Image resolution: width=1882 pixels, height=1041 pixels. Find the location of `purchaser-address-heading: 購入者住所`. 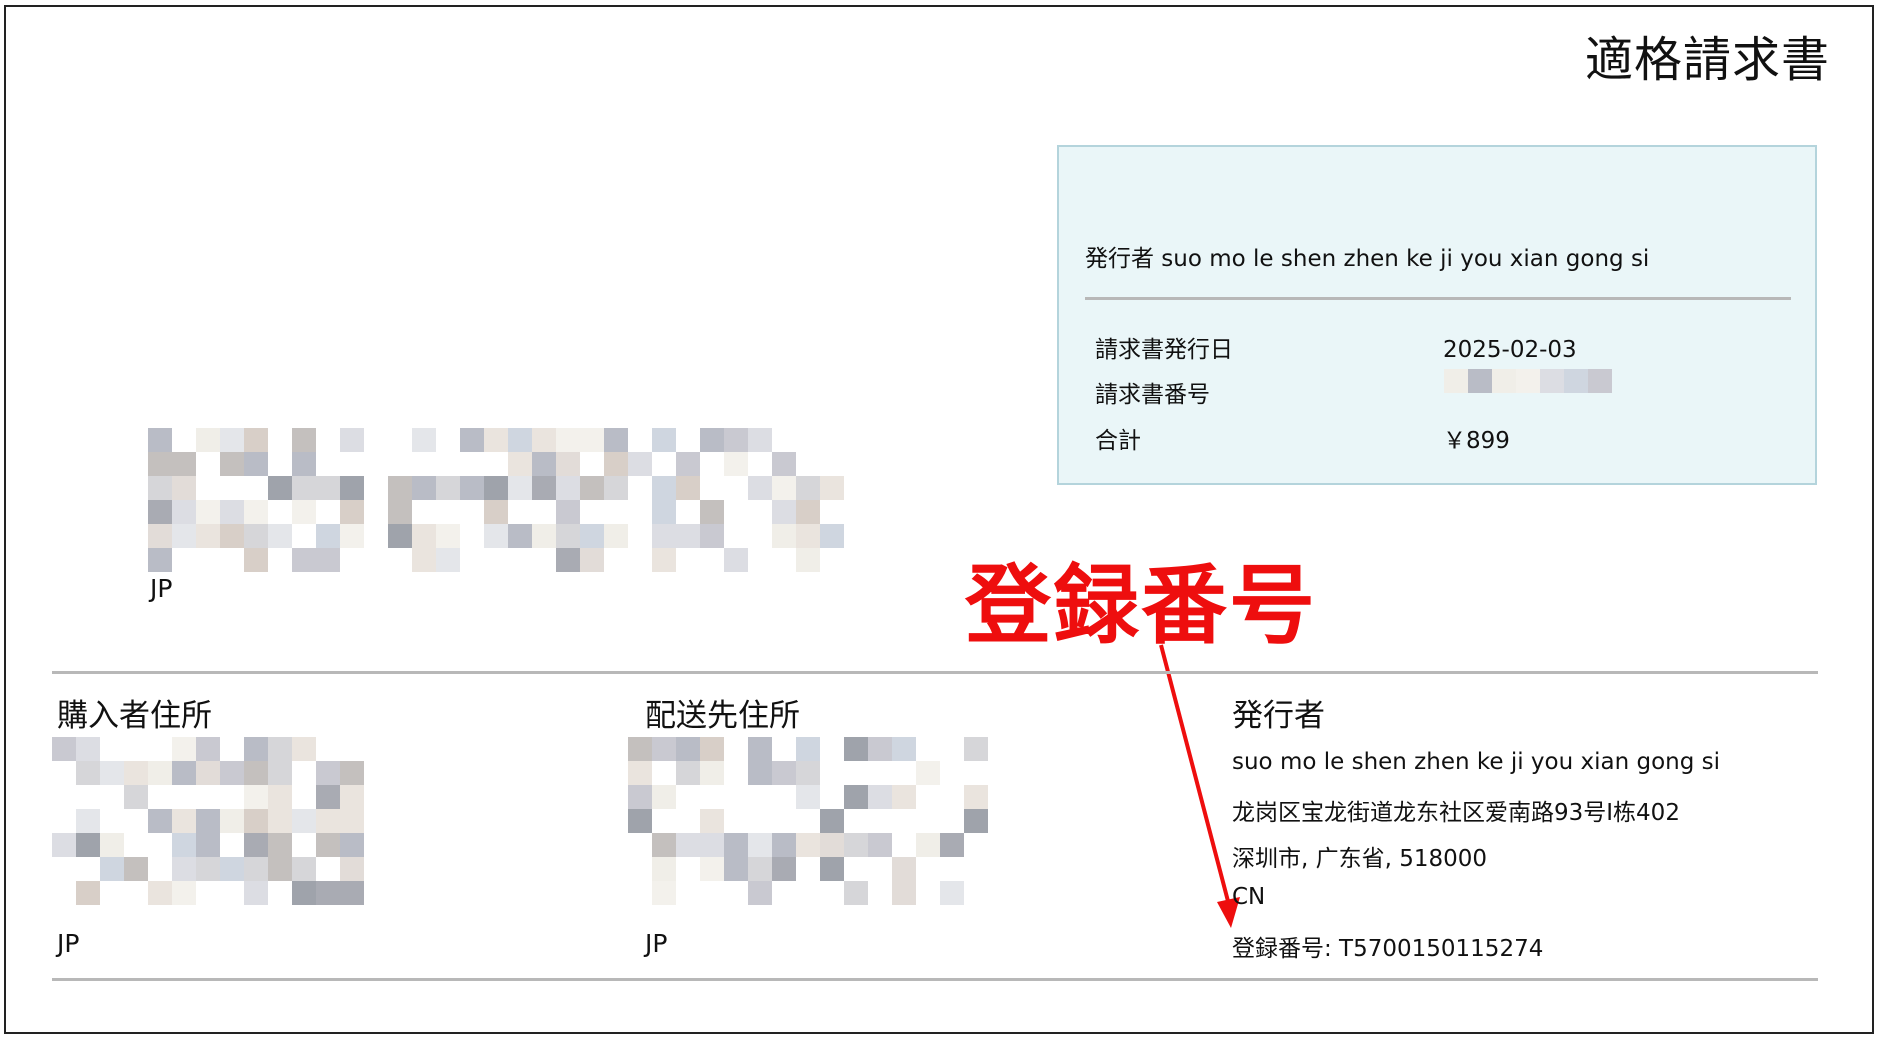

purchaser-address-heading: 購入者住所 is located at coordinates (134, 716).